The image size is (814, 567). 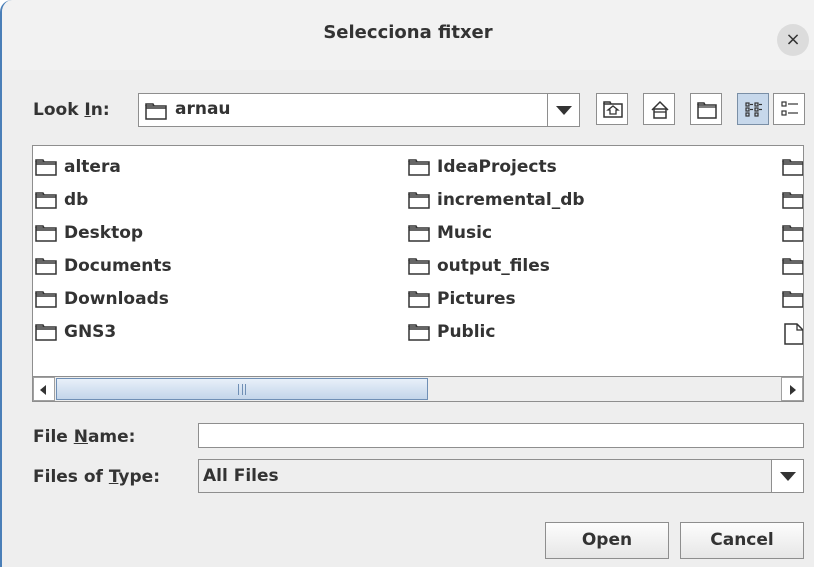 I want to click on files-of-type-combo: All Files, so click(x=501, y=476).